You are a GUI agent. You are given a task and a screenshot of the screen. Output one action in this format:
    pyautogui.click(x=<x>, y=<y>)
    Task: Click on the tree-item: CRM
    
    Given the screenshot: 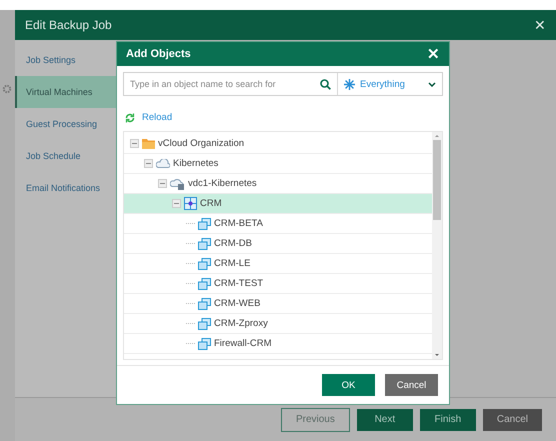 What is the action you would take?
    pyautogui.click(x=278, y=204)
    